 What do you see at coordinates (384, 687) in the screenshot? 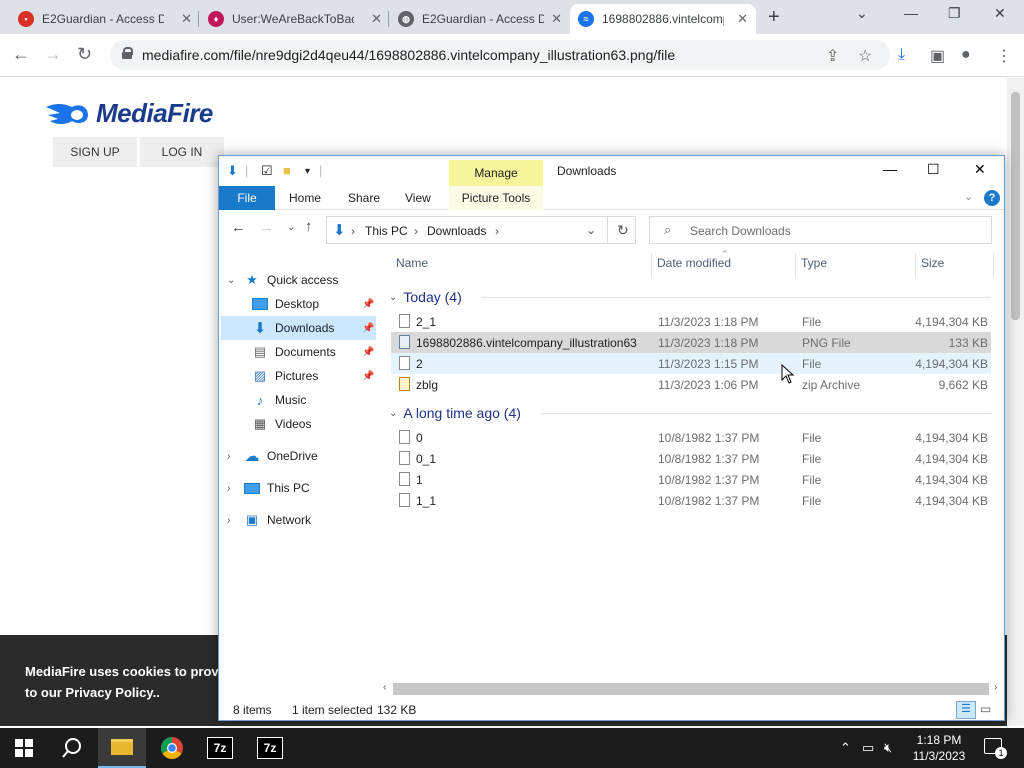
I see `scroll-left-icon: ‹` at bounding box center [384, 687].